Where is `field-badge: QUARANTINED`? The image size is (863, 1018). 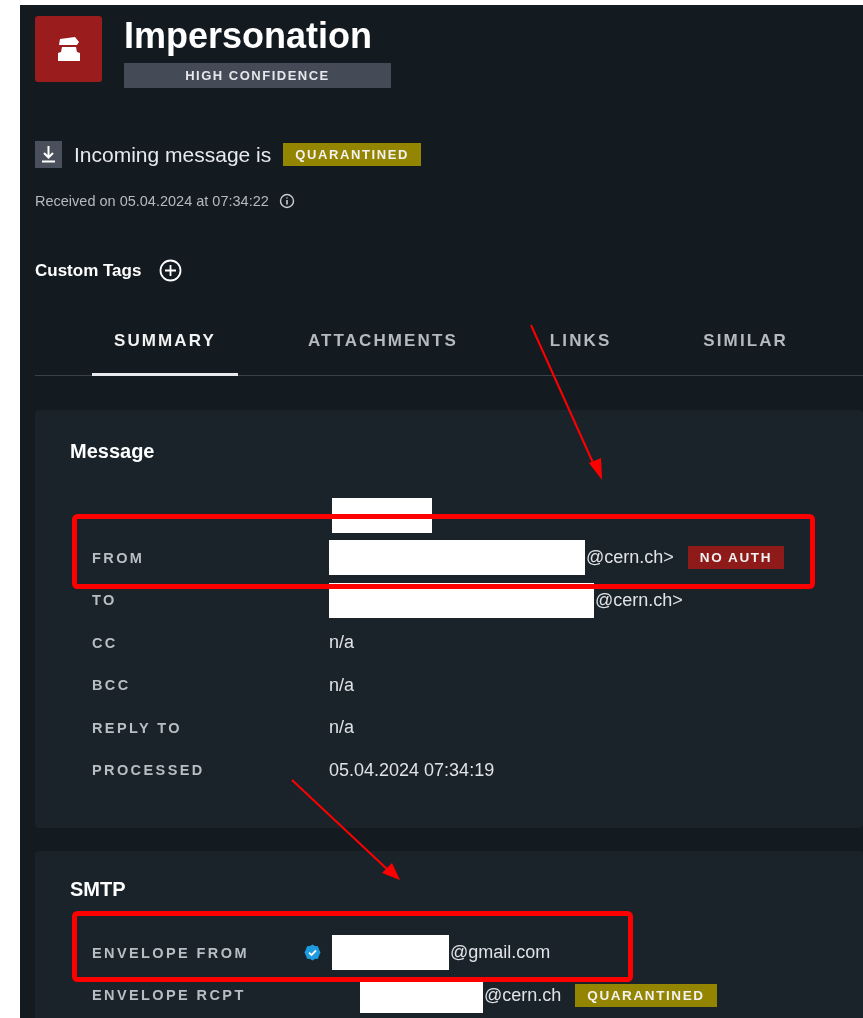
field-badge: QUARANTINED is located at coordinates (646, 995).